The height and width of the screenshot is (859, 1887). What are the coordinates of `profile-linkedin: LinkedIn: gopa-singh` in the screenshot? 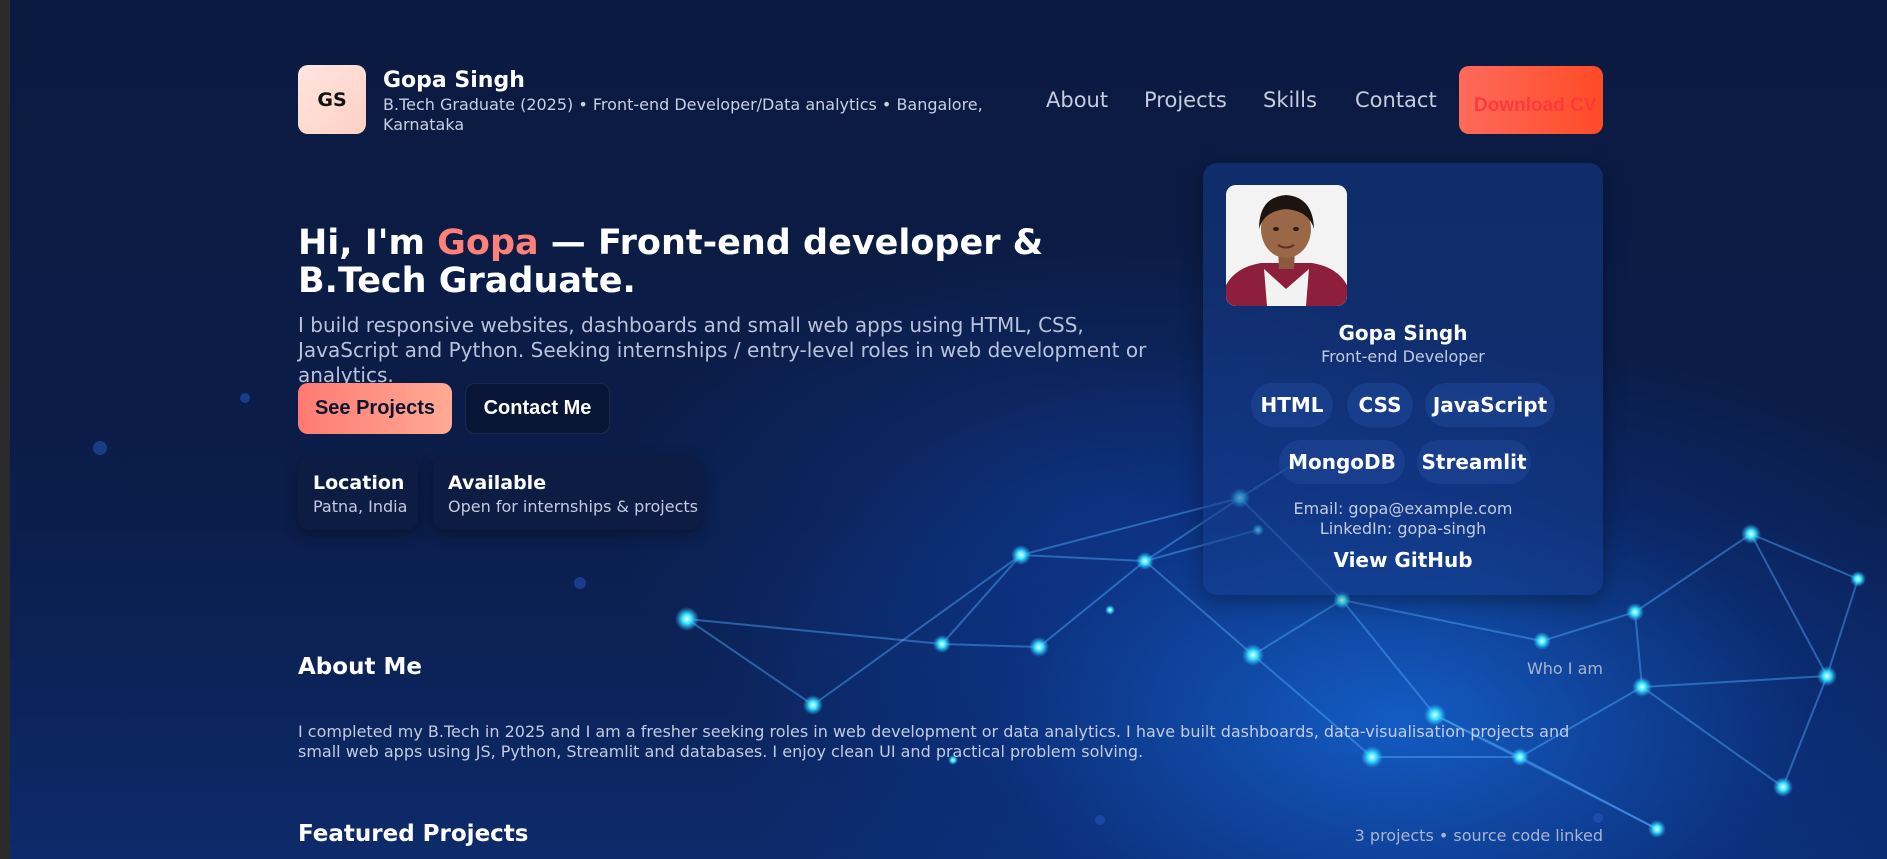 It's located at (1403, 528).